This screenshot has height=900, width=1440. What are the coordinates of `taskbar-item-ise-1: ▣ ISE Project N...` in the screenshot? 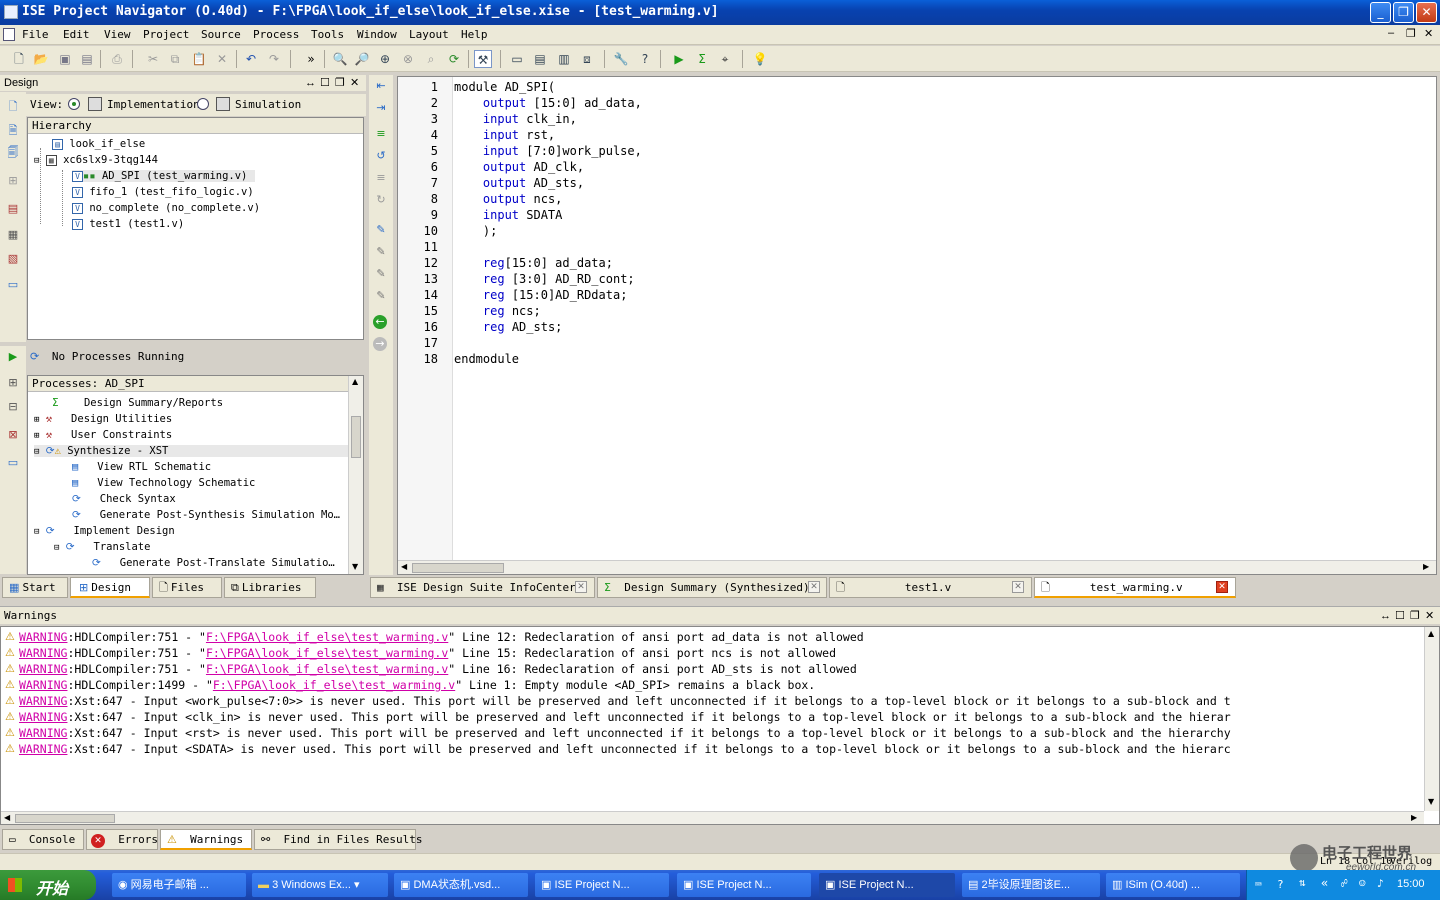 It's located at (602, 885).